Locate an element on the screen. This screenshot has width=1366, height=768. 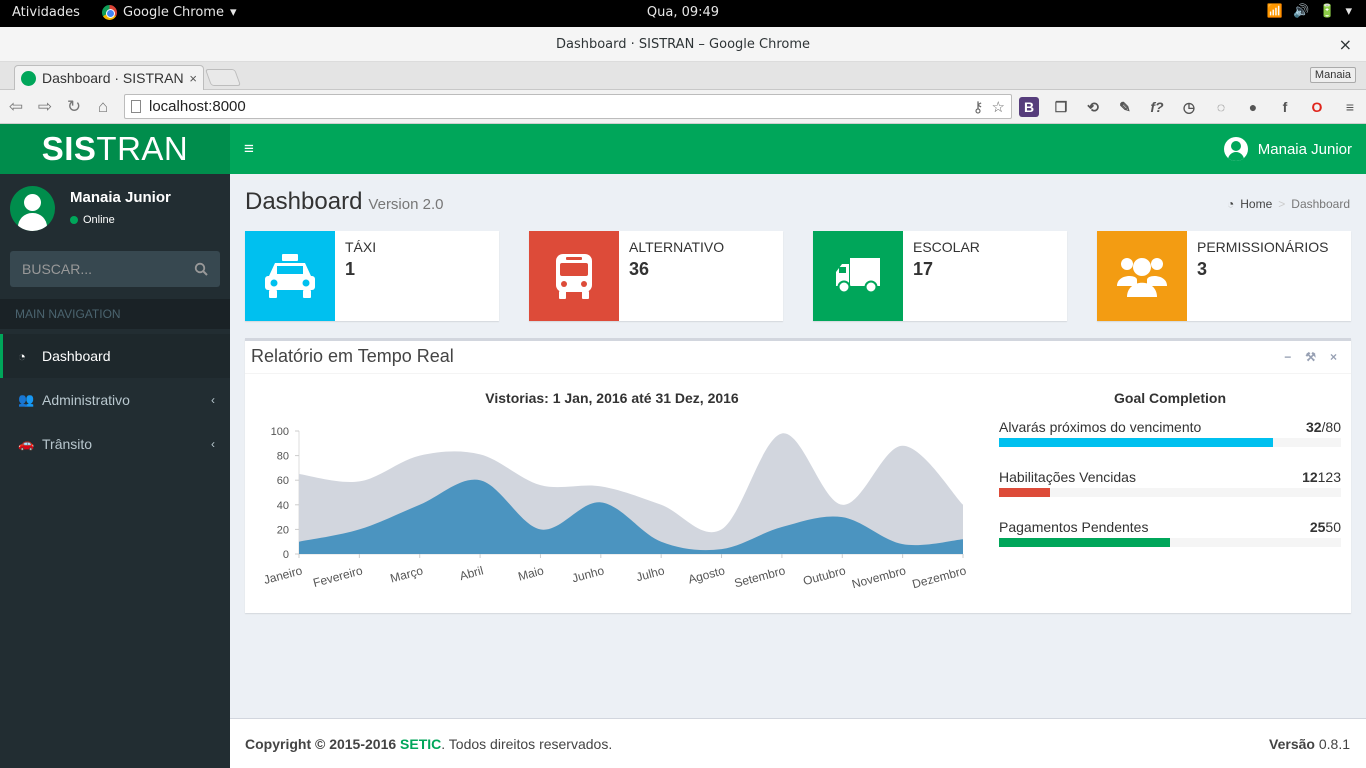
pages-extension-icon: ❐ is located at coordinates (1061, 107).